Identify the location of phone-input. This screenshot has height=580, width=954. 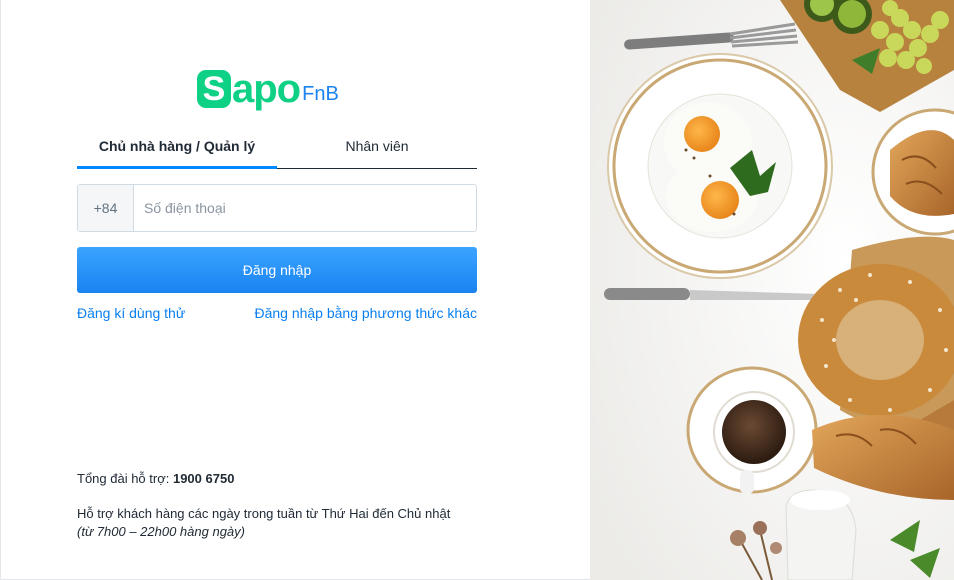
(305, 208).